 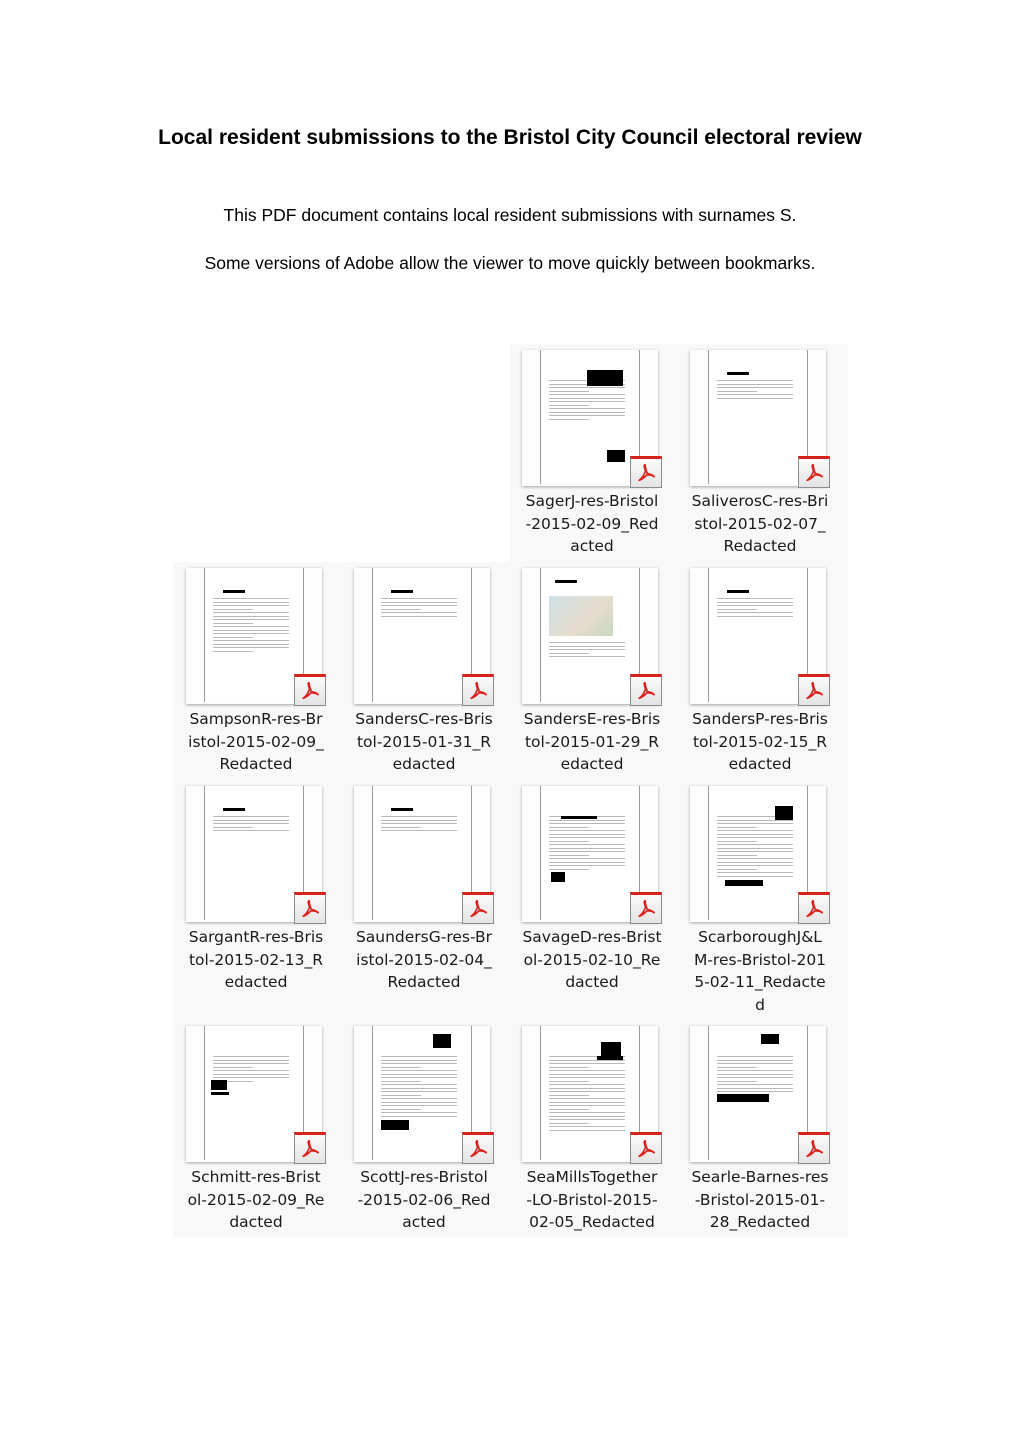 I want to click on file-name: SagerJ-res-Bristol -2015-02-09_Red acted, so click(x=592, y=524).